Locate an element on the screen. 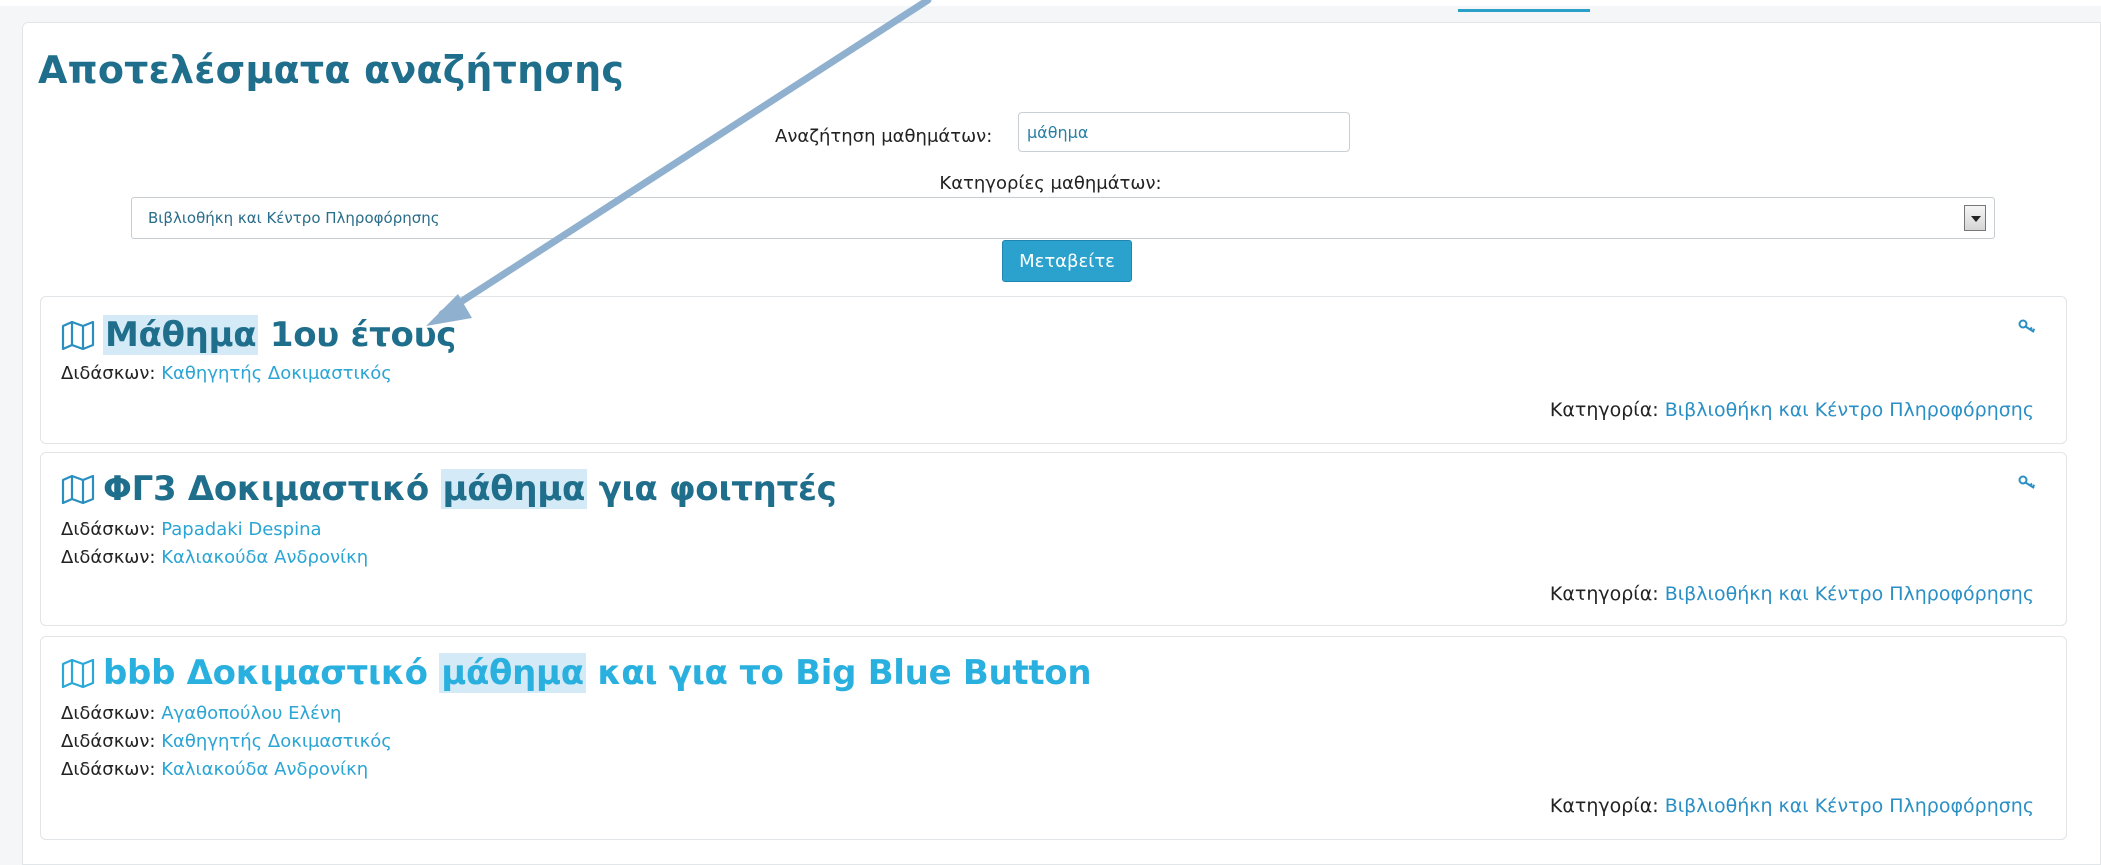 The height and width of the screenshot is (865, 2101). course-title-text: bbb Δοκιμαστικό is located at coordinates (271, 673).